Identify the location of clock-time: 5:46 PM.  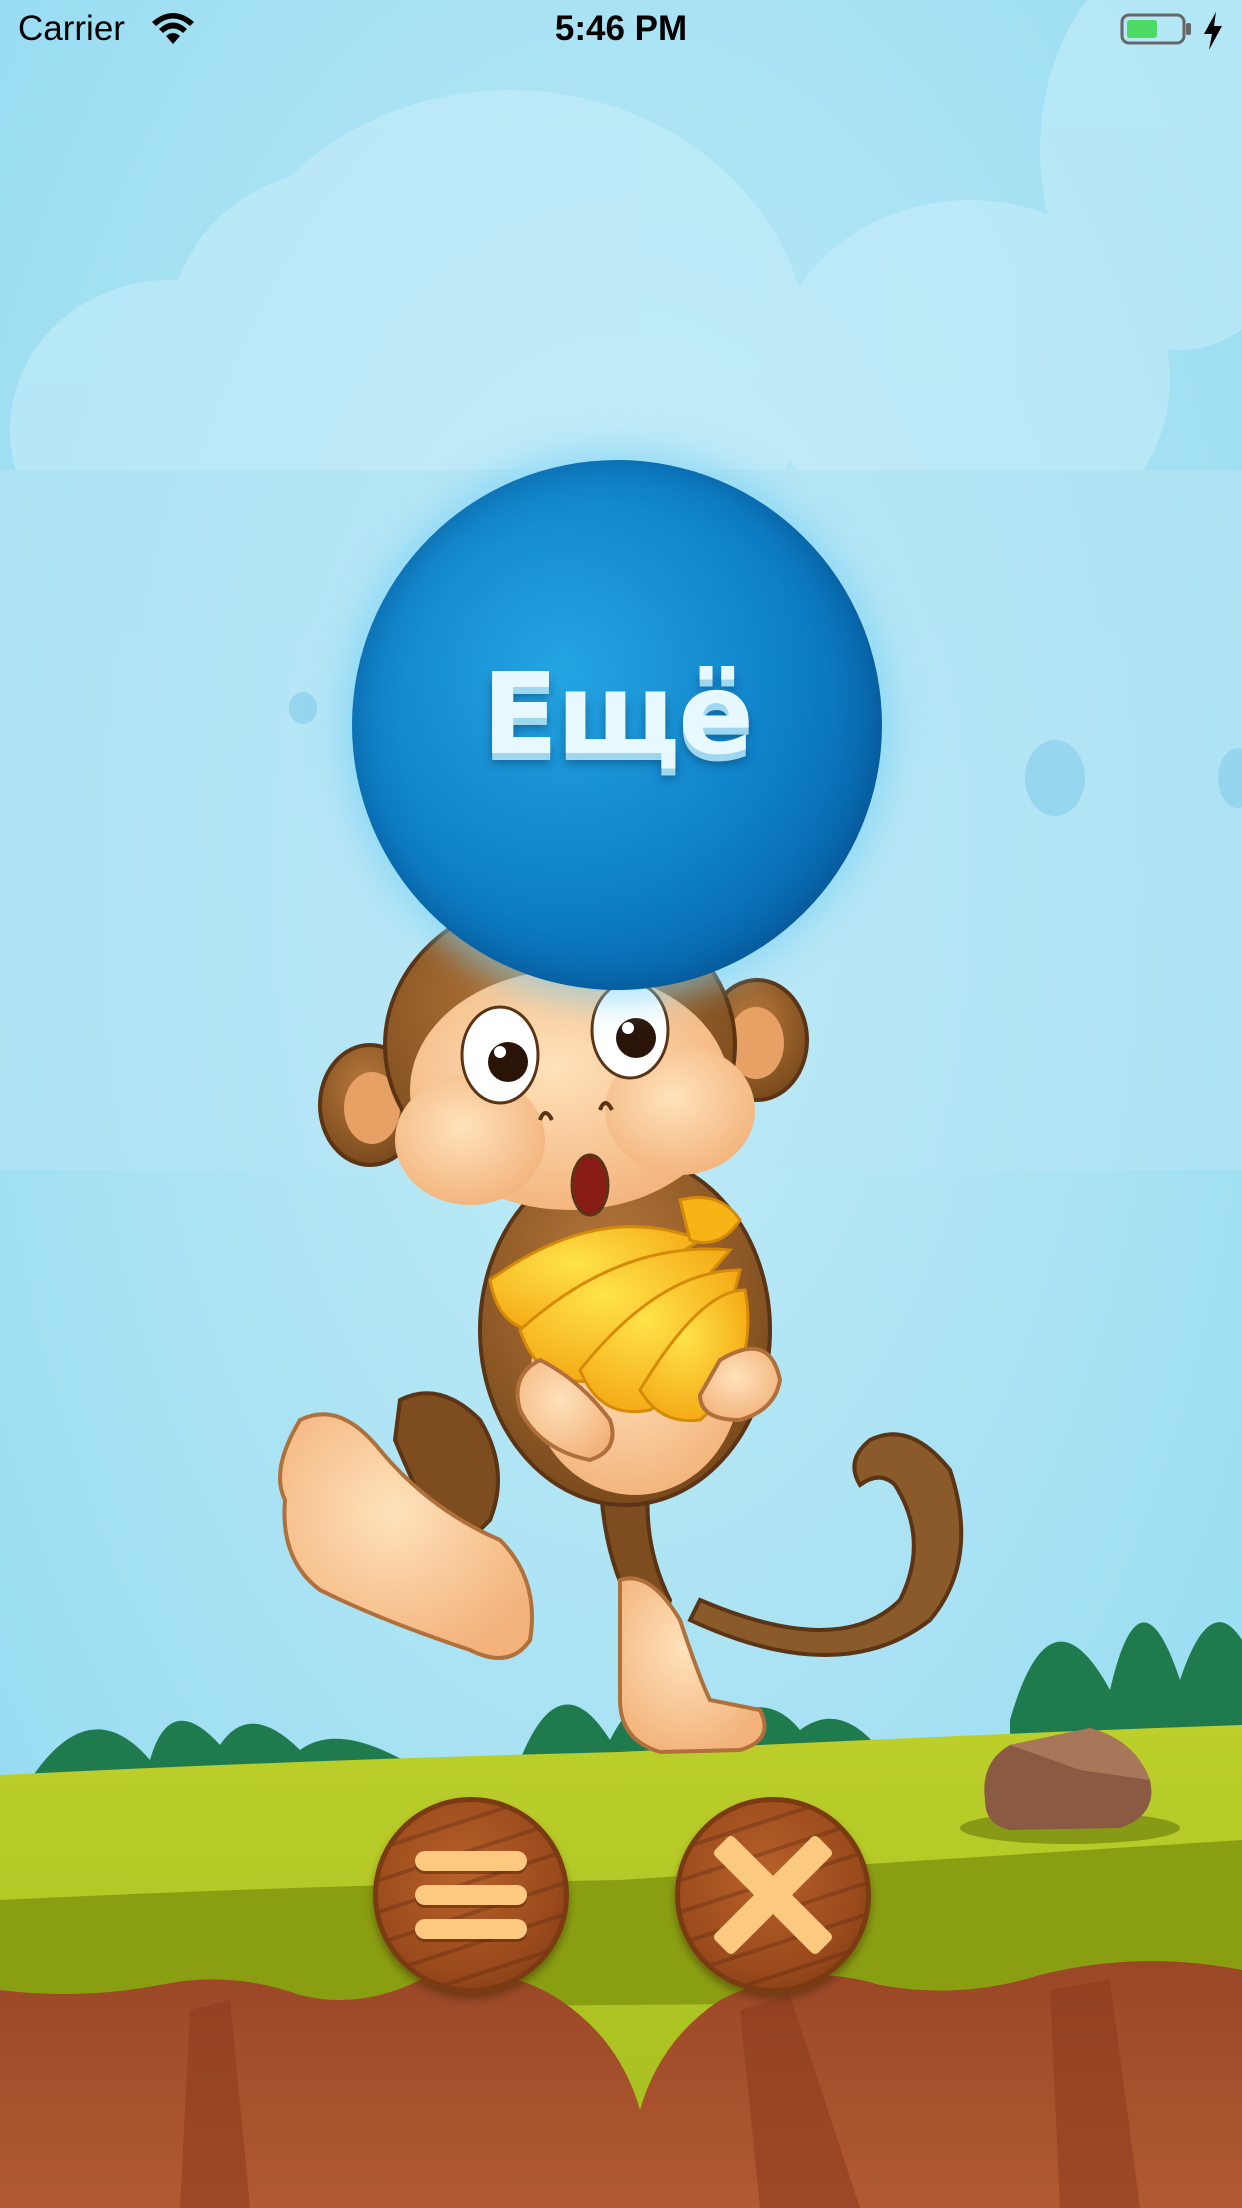
(621, 28).